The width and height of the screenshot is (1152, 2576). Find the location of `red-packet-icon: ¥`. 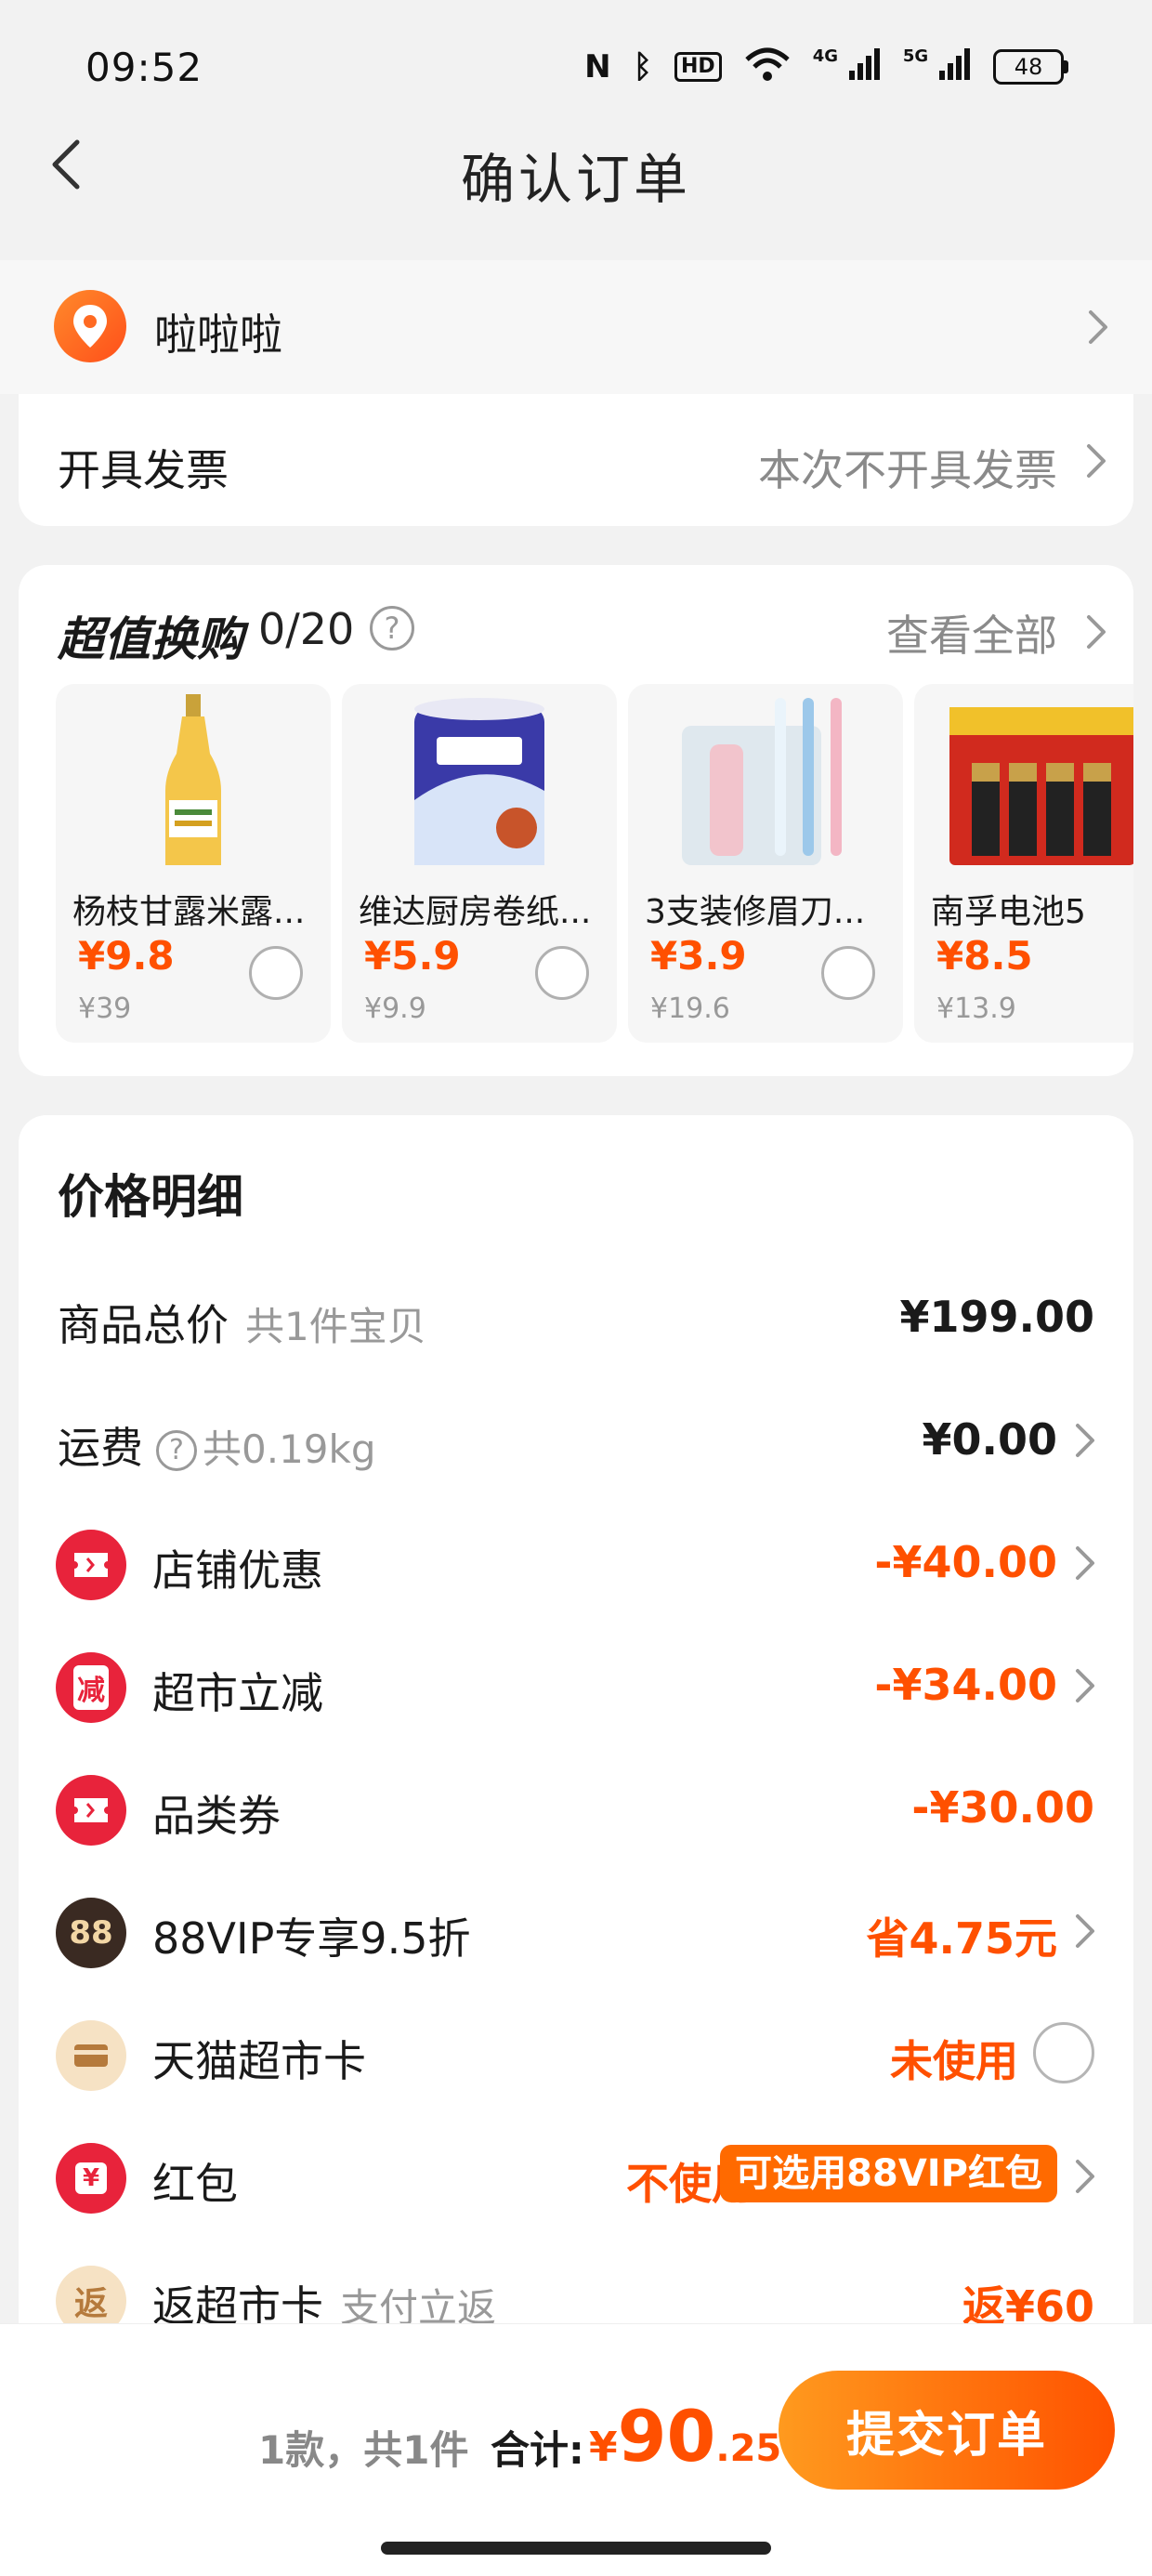

red-packet-icon: ¥ is located at coordinates (91, 2178).